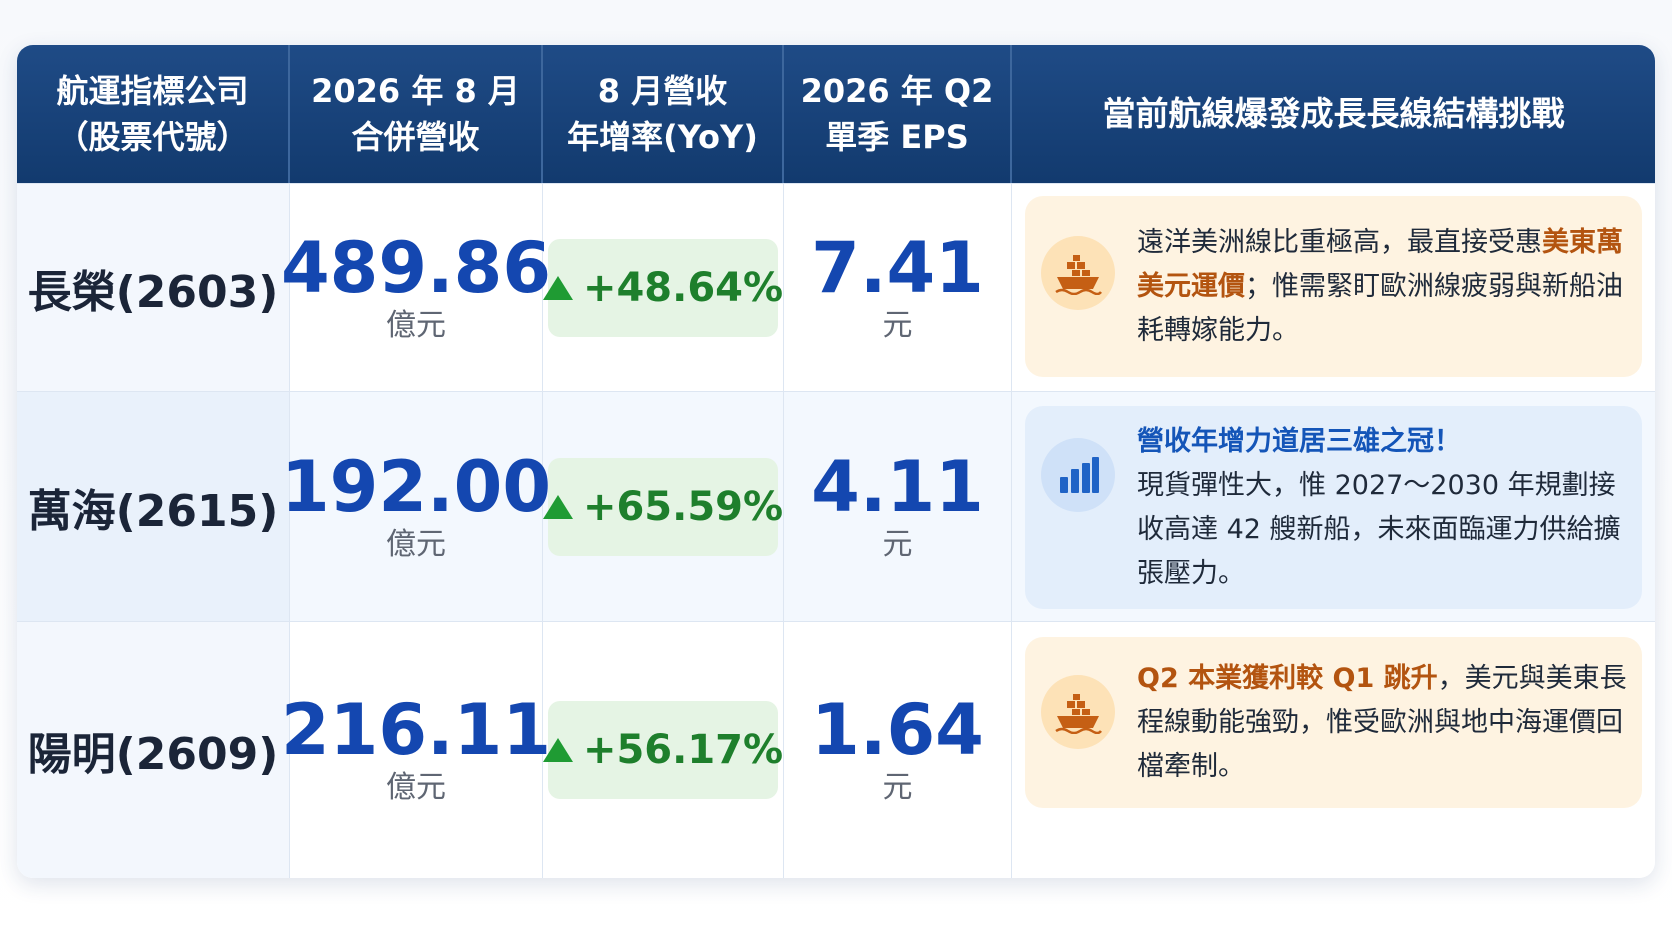 Image resolution: width=1672 pixels, height=941 pixels. I want to click on bar-chart-icon, so click(1078, 475).